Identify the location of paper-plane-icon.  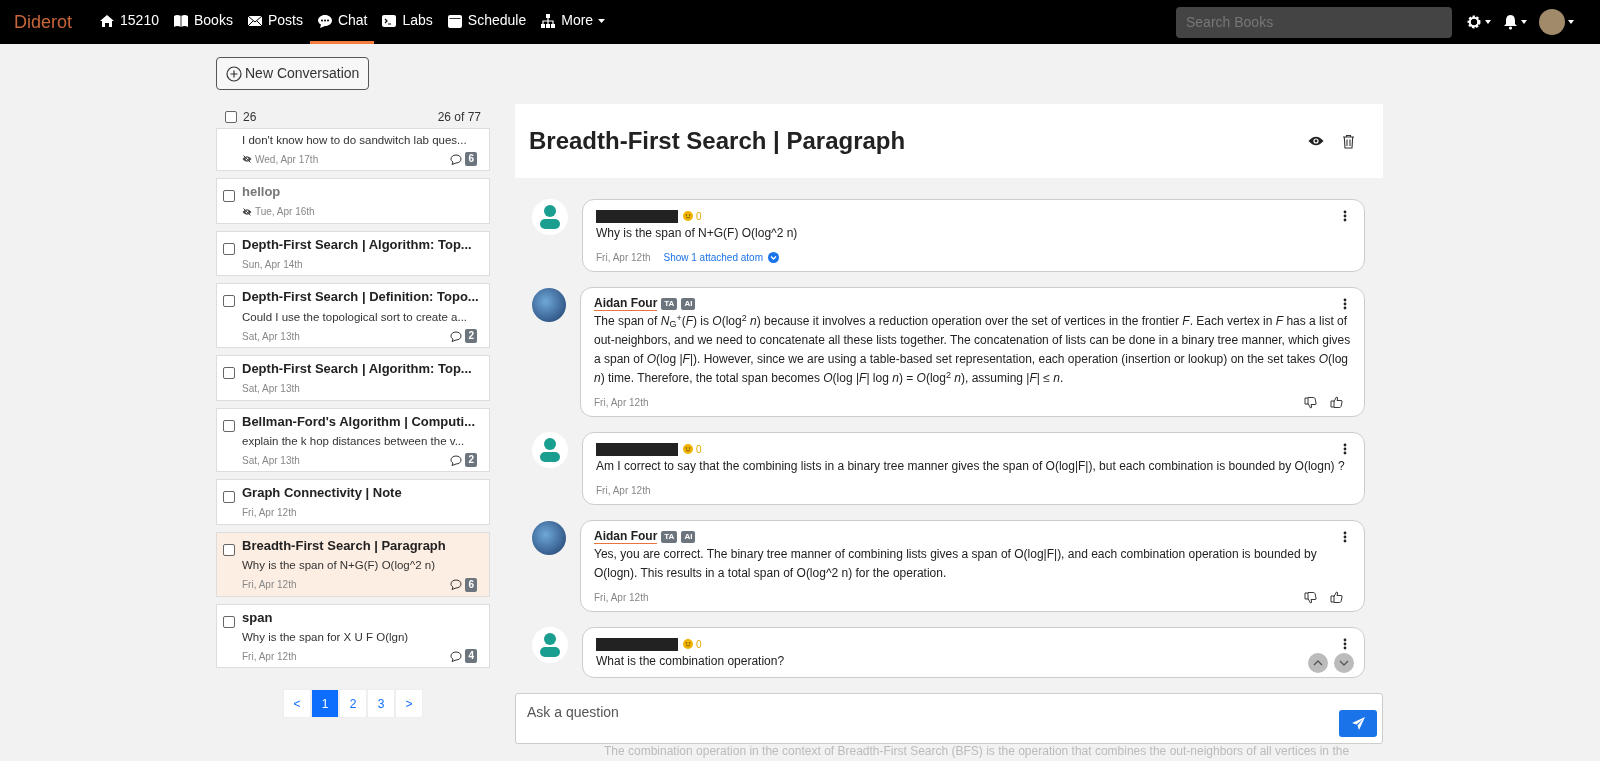
(1358, 723).